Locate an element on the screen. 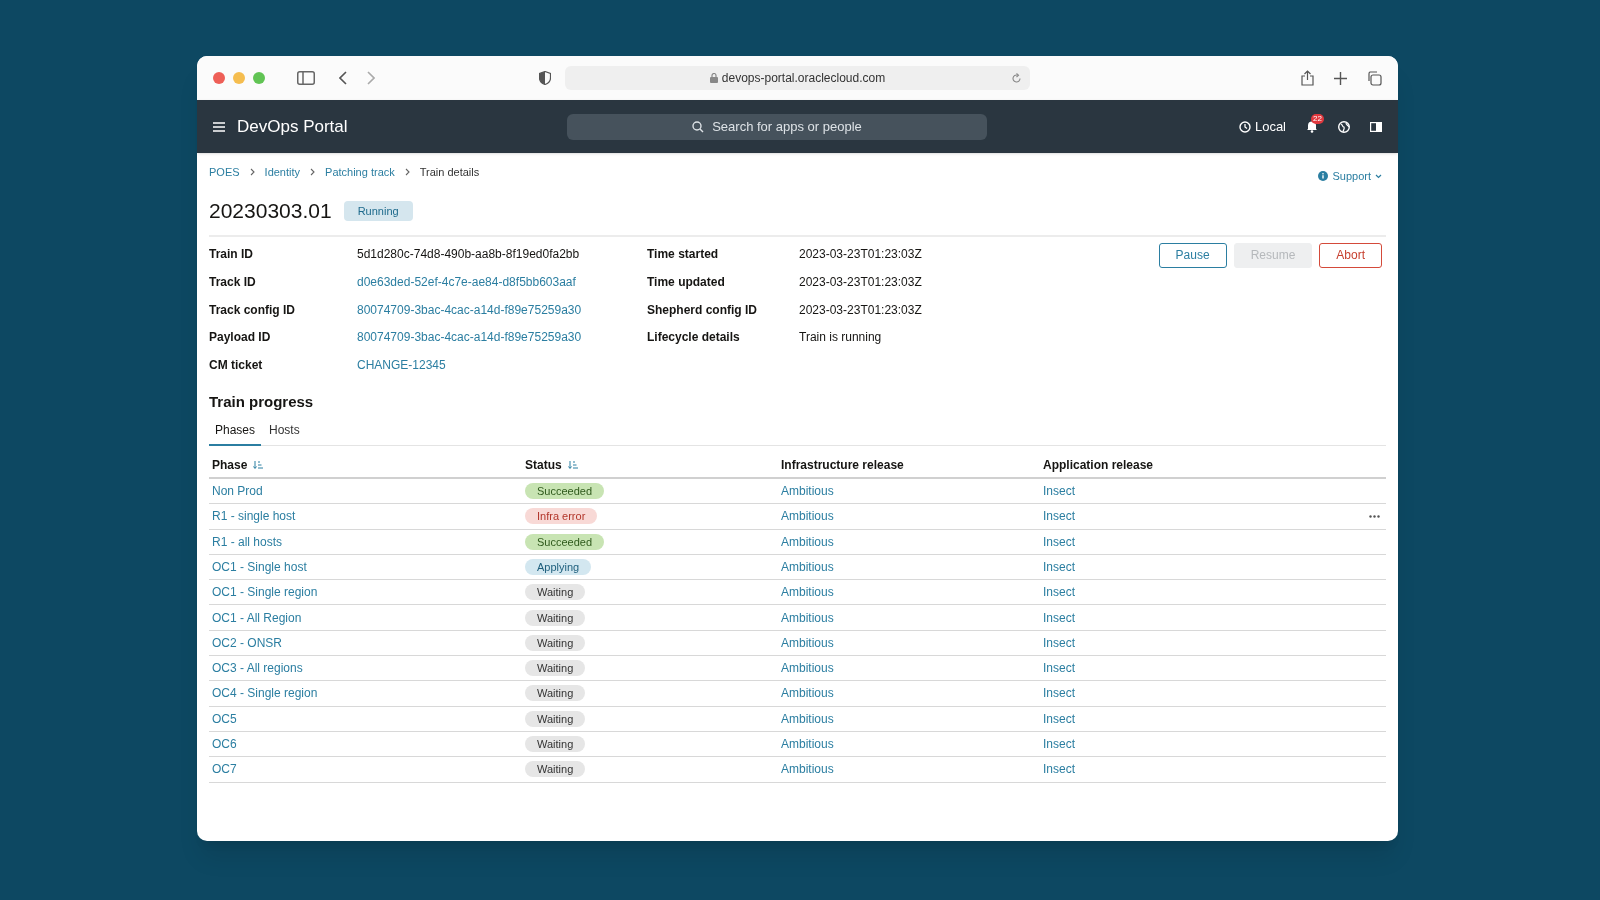 This screenshot has height=900, width=1600. page-title: 20230303.01 is located at coordinates (270, 211).